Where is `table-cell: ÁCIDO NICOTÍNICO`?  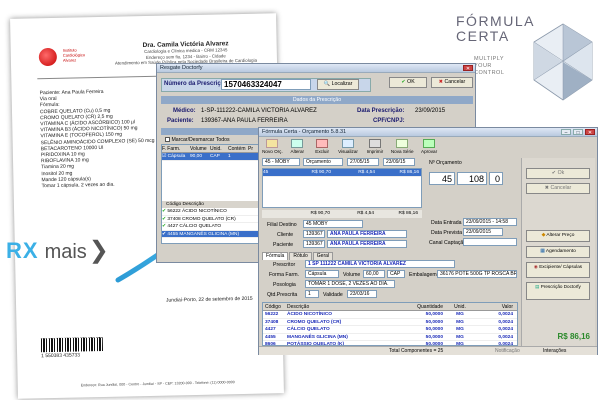 table-cell: ÁCIDO NICOTÍNICO is located at coordinates (310, 314).